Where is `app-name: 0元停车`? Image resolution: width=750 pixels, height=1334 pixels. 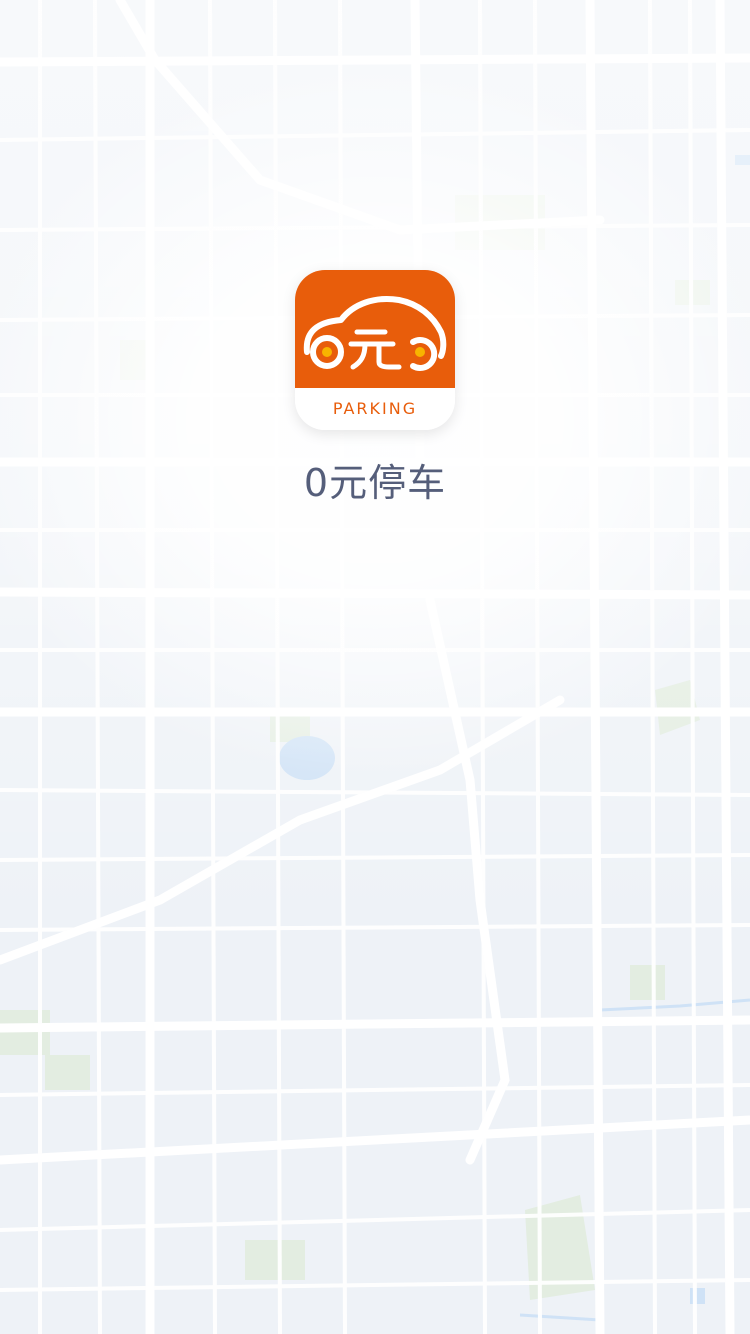 app-name: 0元停车 is located at coordinates (375, 483).